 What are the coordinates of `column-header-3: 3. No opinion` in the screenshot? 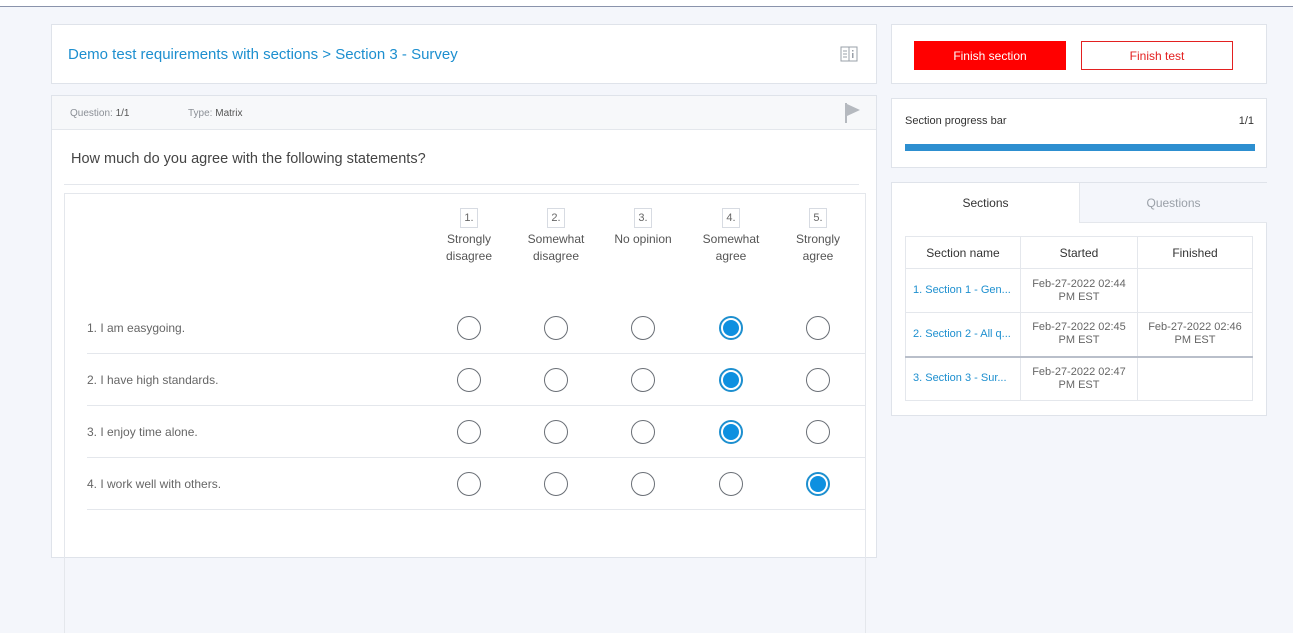 It's located at (643, 228).